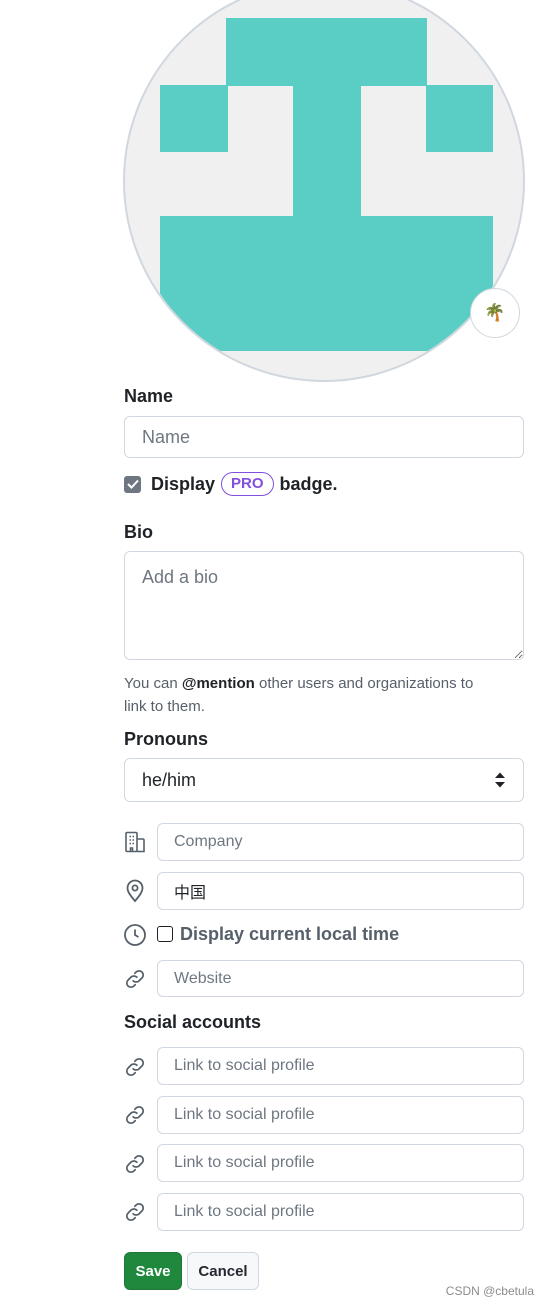 The height and width of the screenshot is (1306, 550). What do you see at coordinates (366, 683) in the screenshot?
I see `bio-help-line1: other users and organizations to` at bounding box center [366, 683].